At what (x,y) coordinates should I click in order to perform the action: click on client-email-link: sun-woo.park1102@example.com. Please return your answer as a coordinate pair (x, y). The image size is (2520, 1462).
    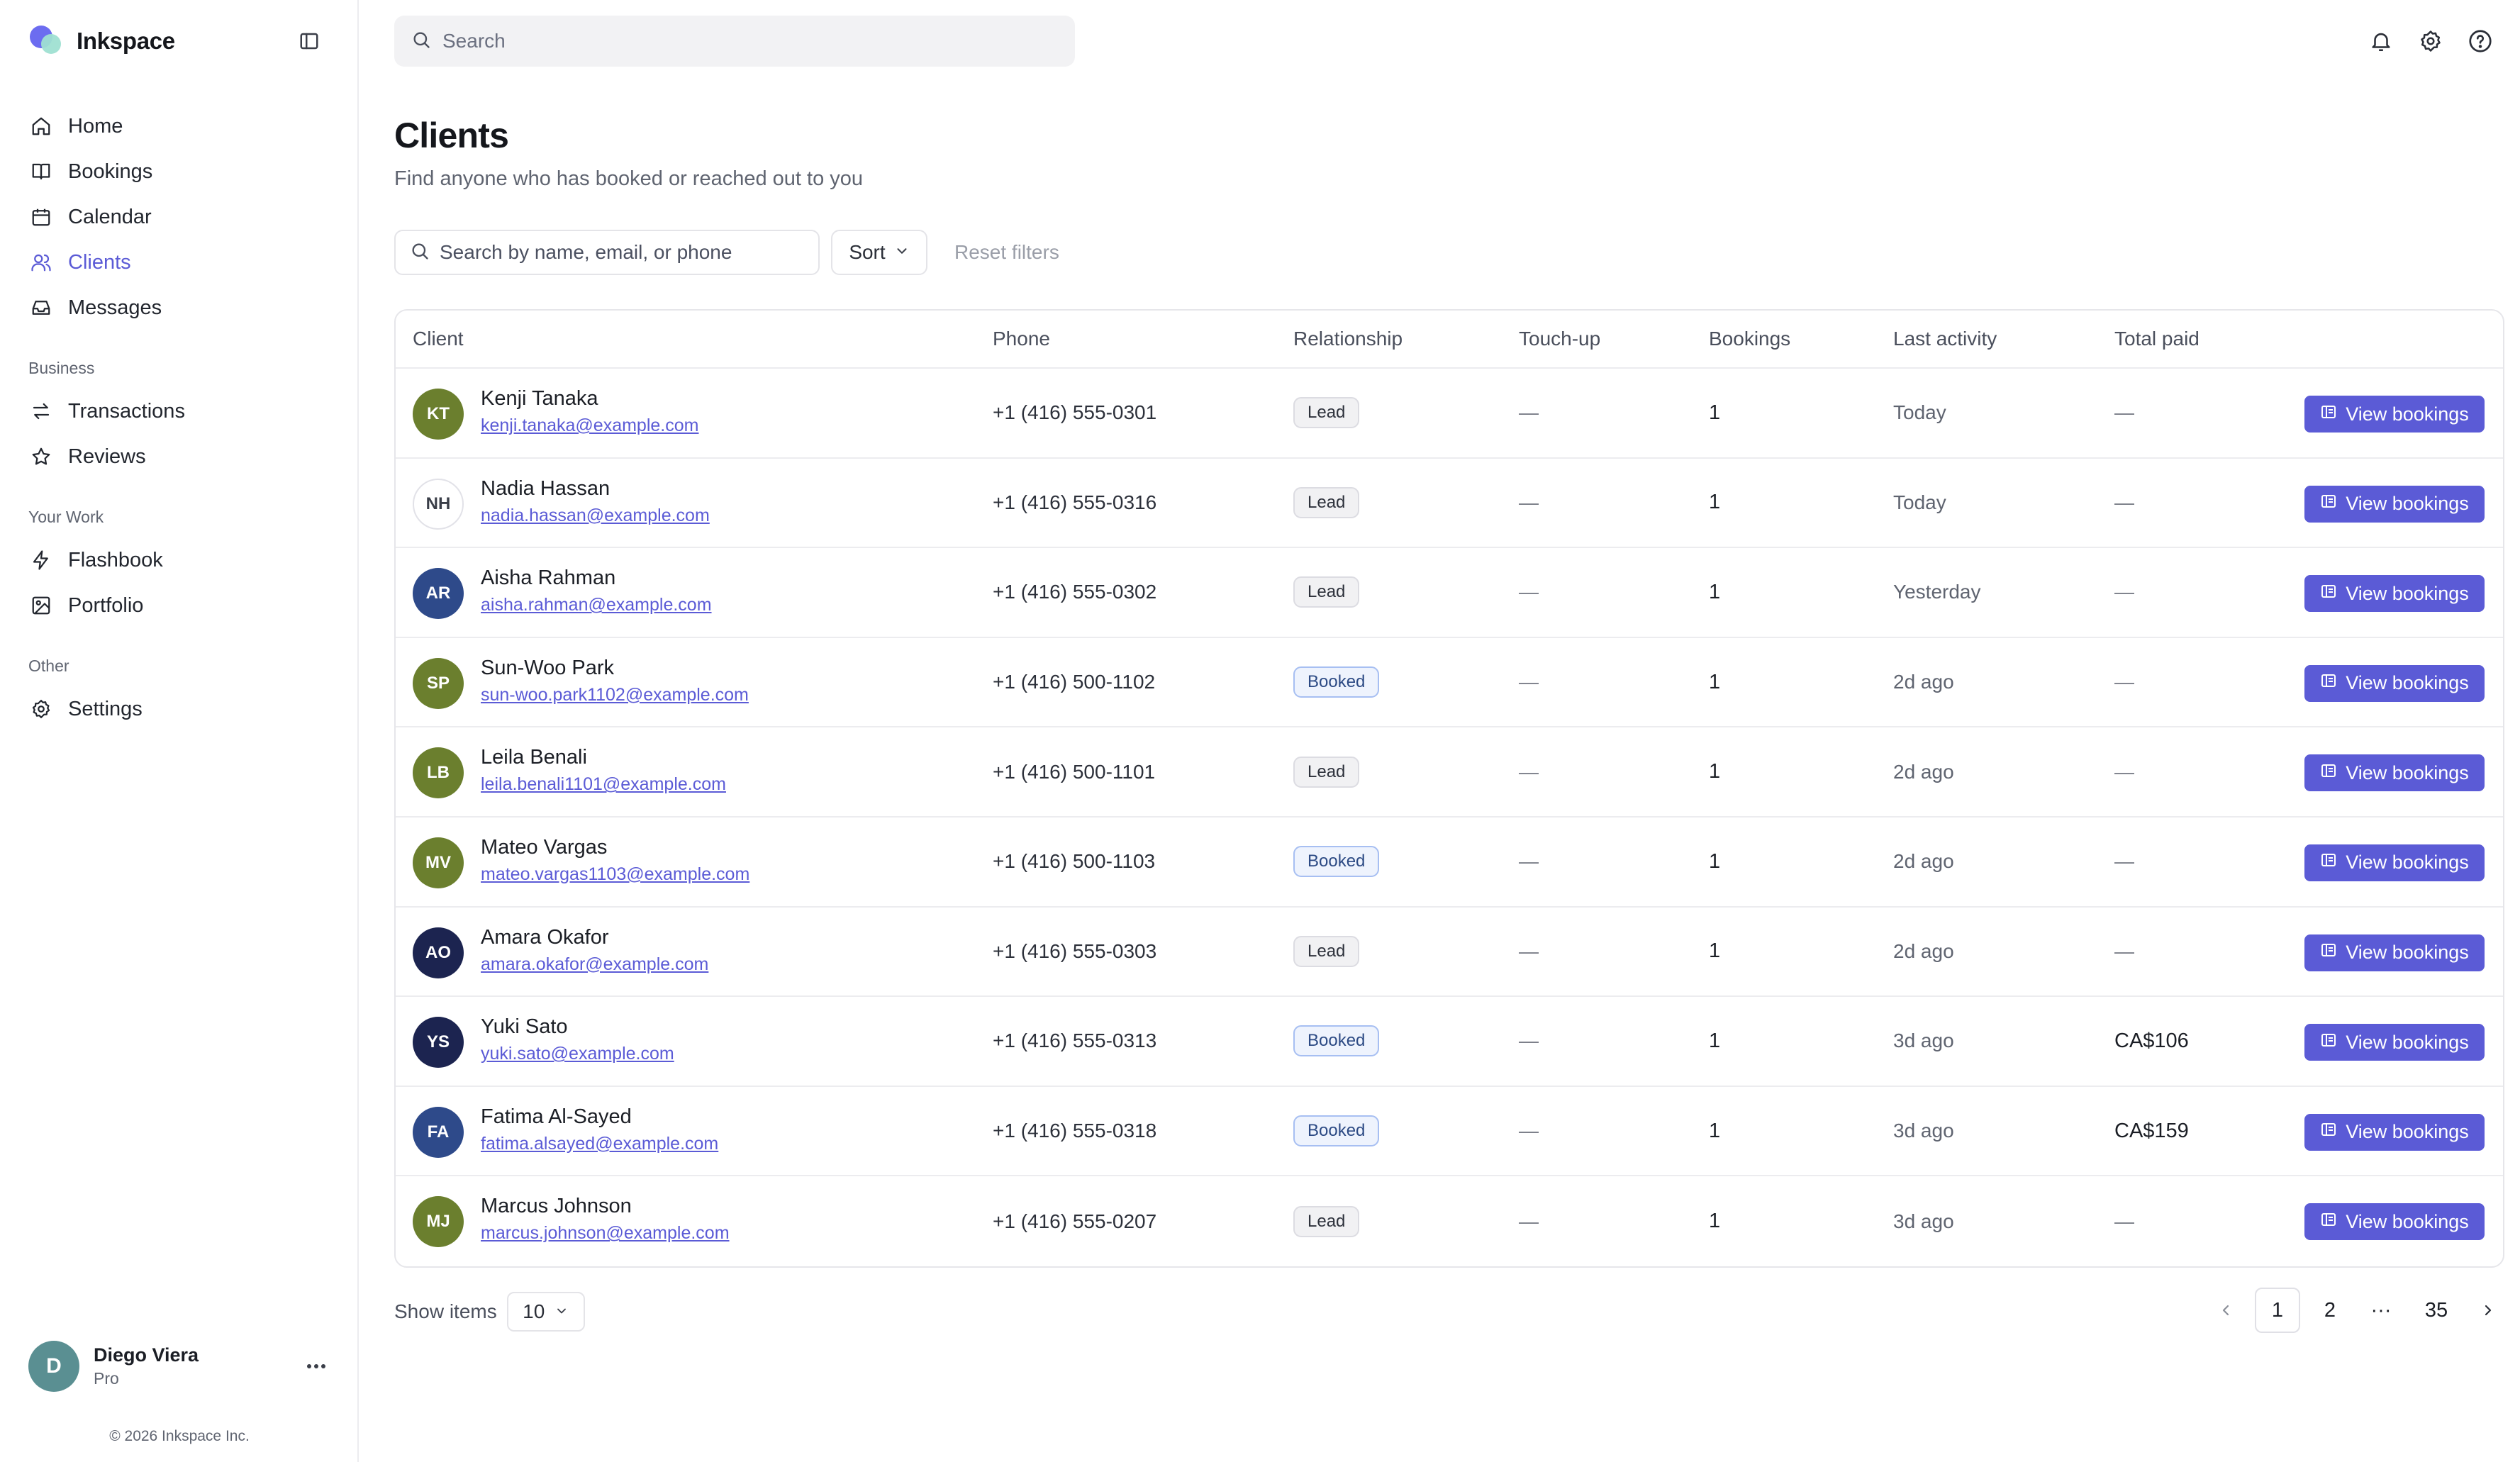
    Looking at the image, I should click on (615, 695).